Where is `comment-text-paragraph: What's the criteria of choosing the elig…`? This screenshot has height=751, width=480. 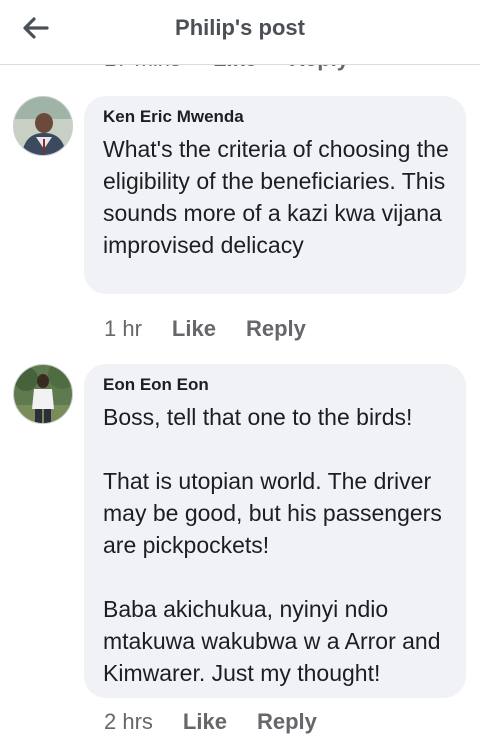 comment-text-paragraph: What's the criteria of choosing the elig… is located at coordinates (276, 197).